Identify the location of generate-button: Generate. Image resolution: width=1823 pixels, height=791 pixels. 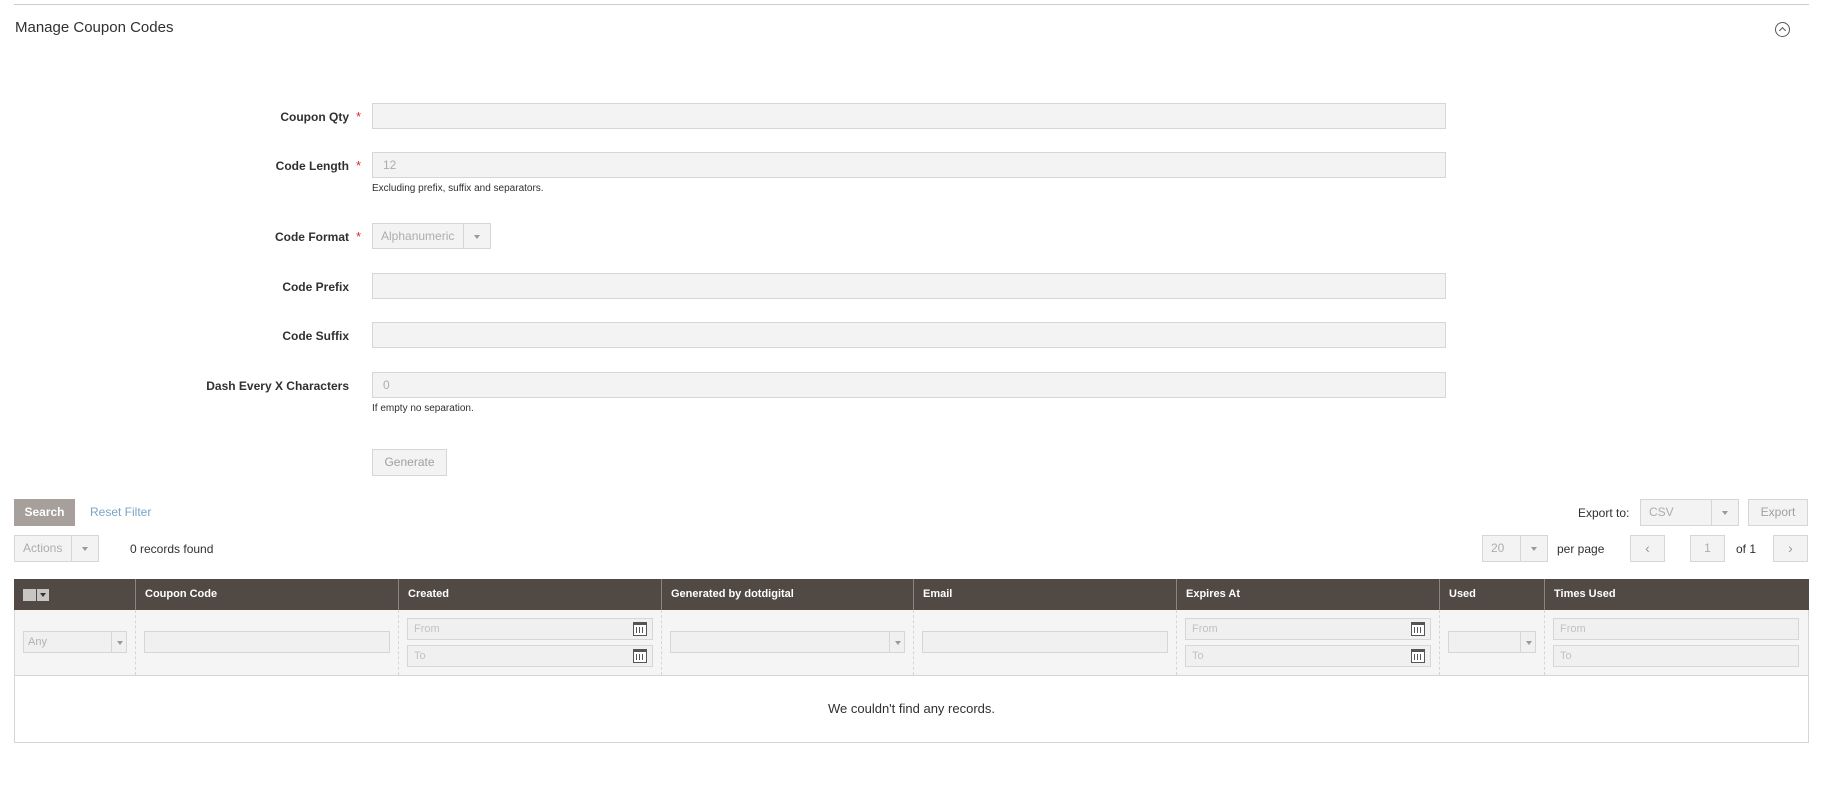
(409, 462).